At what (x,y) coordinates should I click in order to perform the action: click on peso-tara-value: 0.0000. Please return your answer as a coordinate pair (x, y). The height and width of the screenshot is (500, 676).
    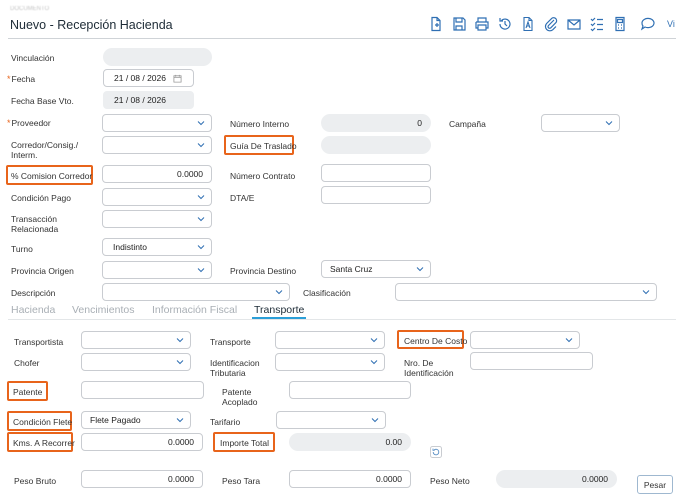
    Looking at the image, I should click on (389, 479).